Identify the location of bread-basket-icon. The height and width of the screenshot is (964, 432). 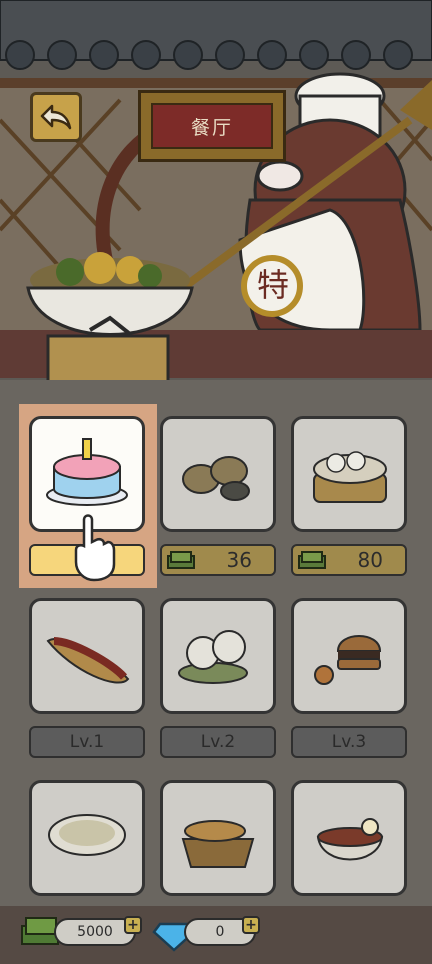
(218, 844).